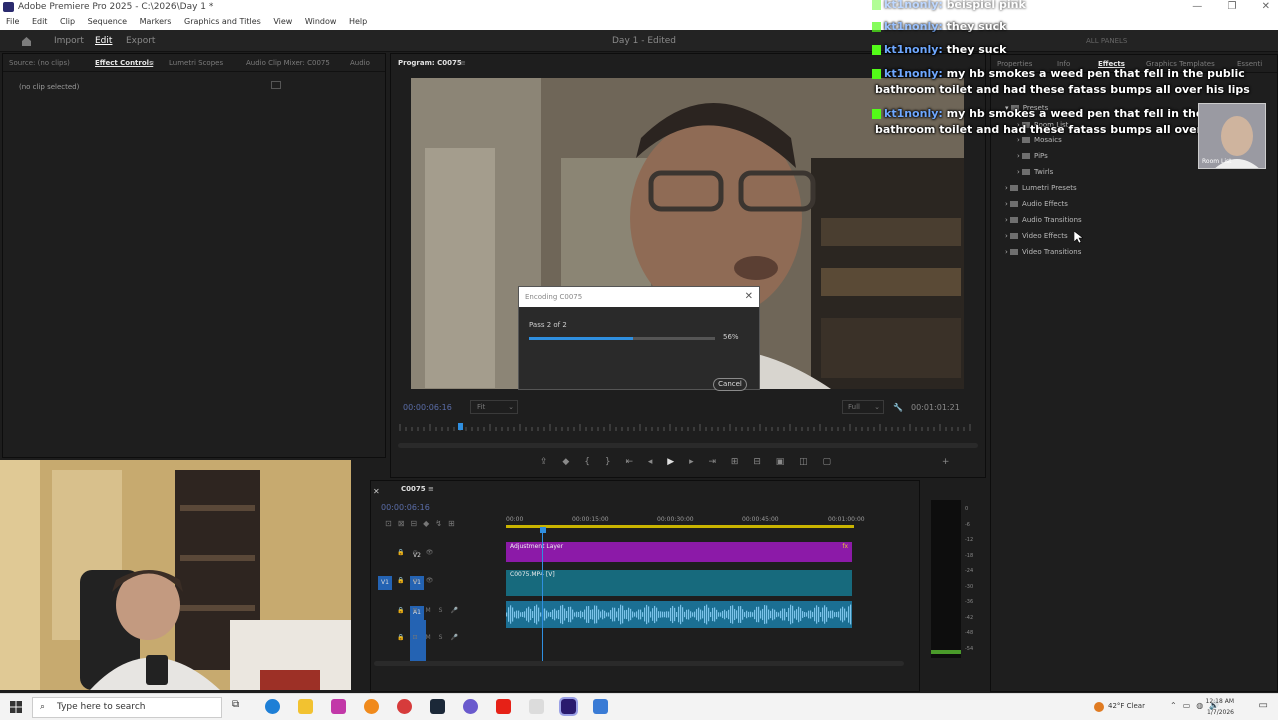 The image size is (1278, 720). I want to click on go-to-in-icon: ⇤, so click(629, 462).